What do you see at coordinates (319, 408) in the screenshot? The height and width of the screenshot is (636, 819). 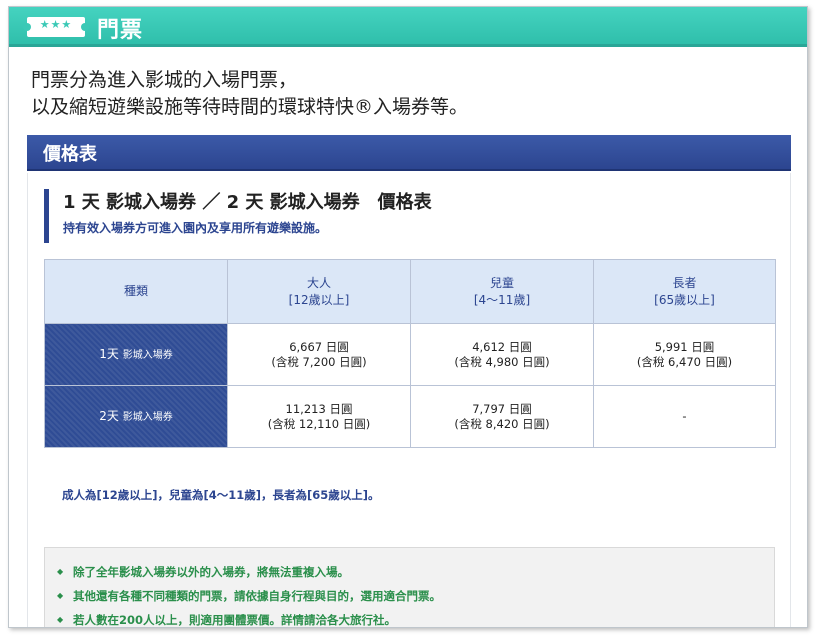 I see `price: 11,213 日圓` at bounding box center [319, 408].